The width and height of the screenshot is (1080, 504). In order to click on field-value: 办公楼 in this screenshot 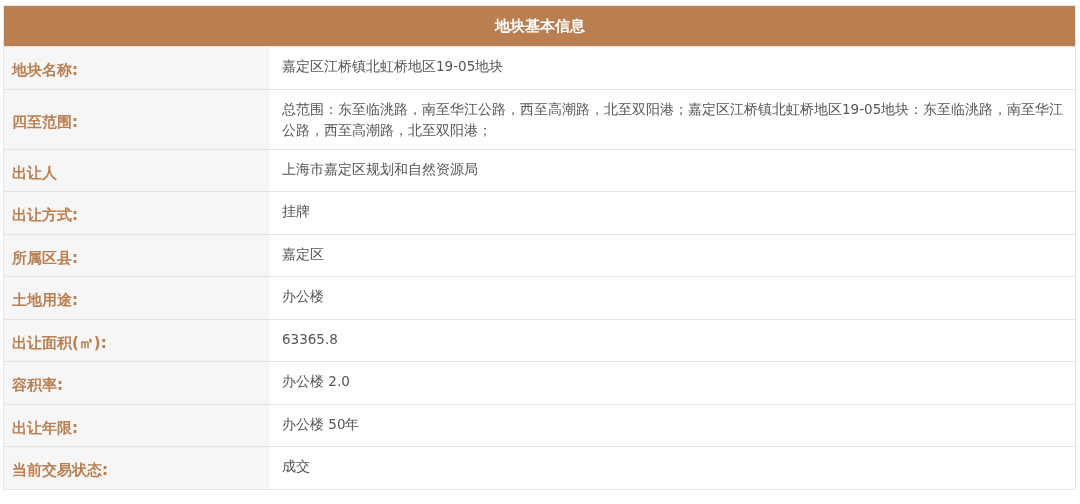, I will do `click(303, 296)`.